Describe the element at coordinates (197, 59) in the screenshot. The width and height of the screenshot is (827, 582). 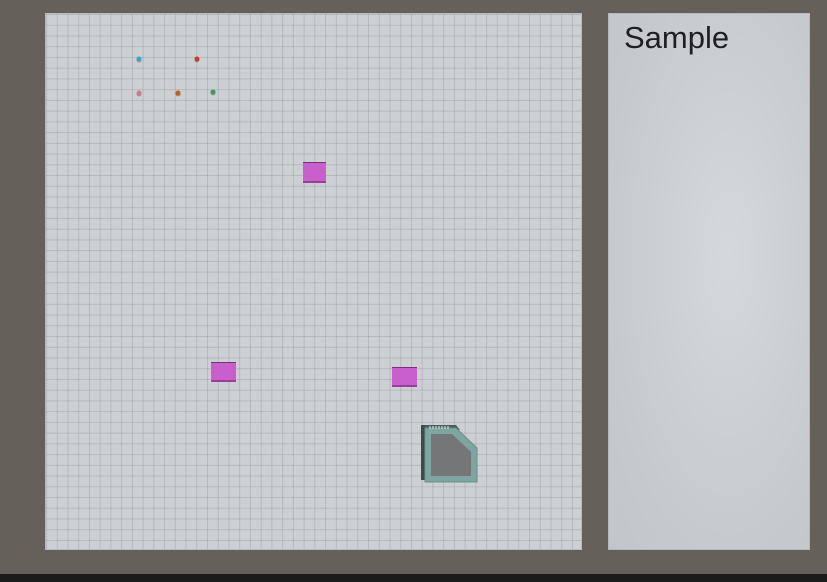
I see `red-dot-icon` at that location.